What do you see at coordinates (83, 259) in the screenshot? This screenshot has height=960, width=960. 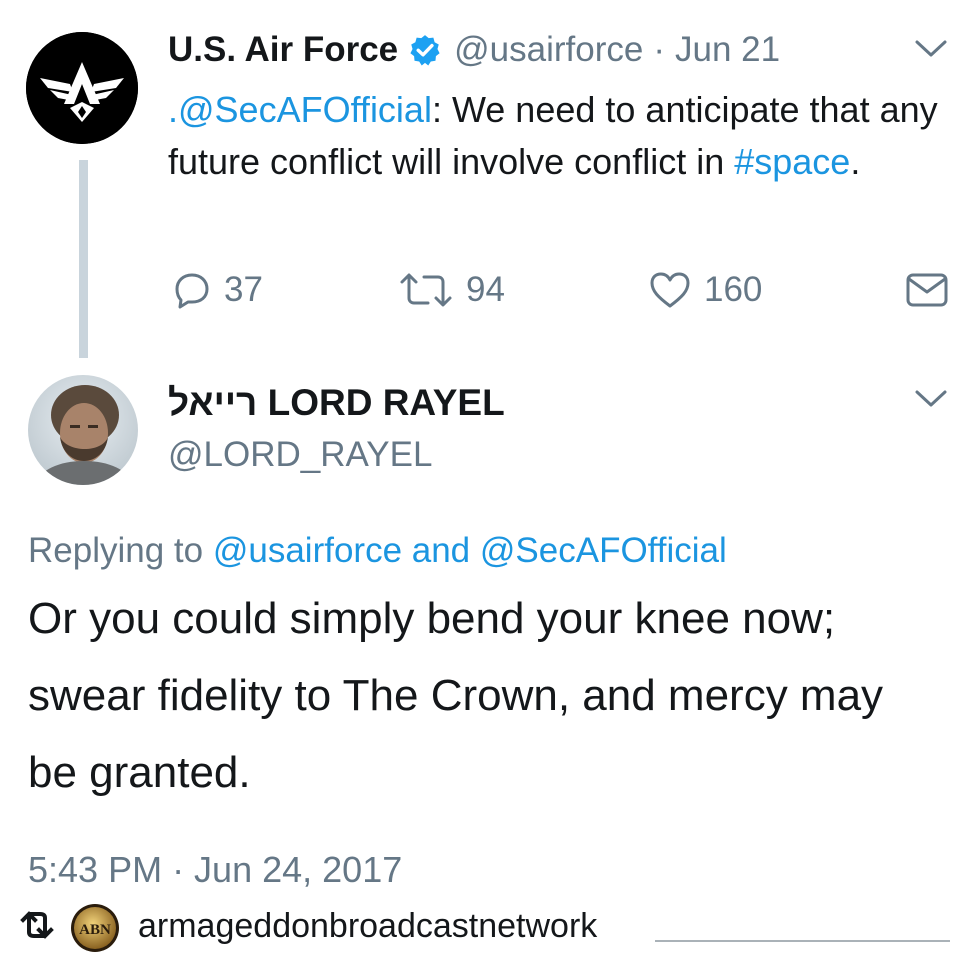 I see `thread-line` at bounding box center [83, 259].